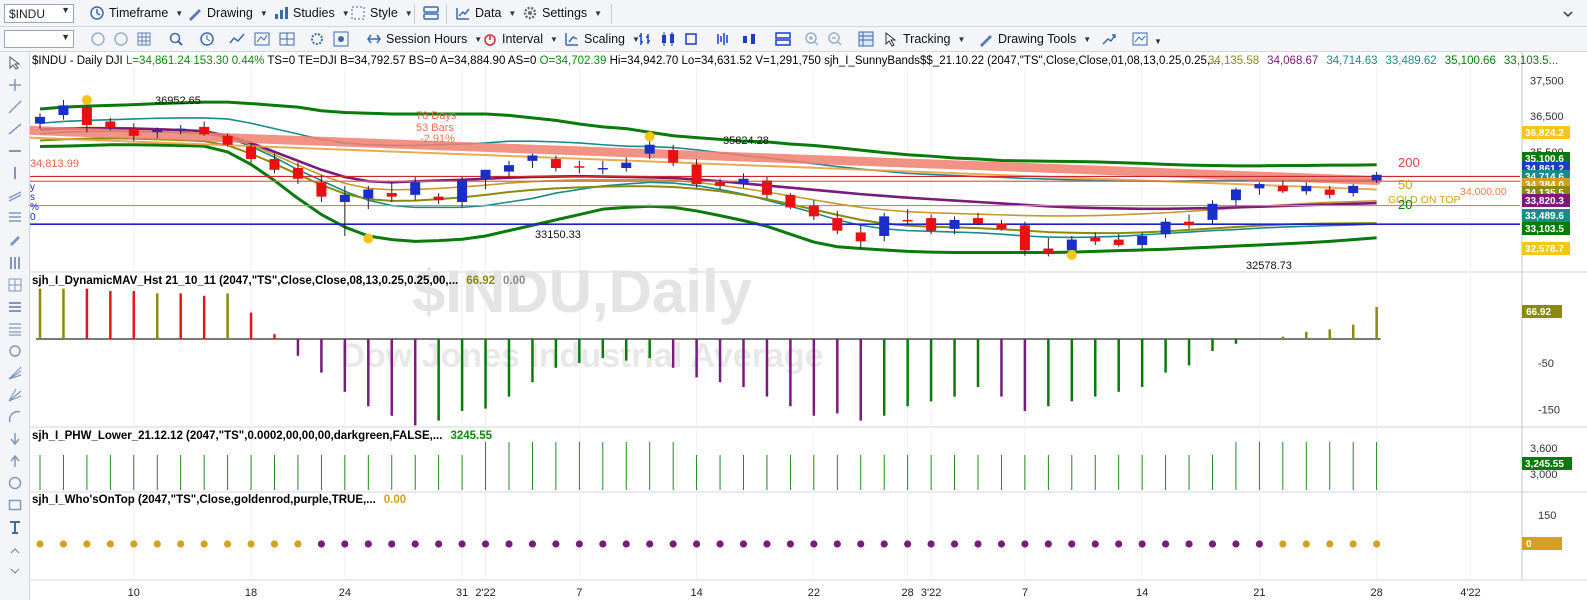 This screenshot has height=600, width=1587. What do you see at coordinates (15, 505) in the screenshot?
I see `rectangle-icon` at bounding box center [15, 505].